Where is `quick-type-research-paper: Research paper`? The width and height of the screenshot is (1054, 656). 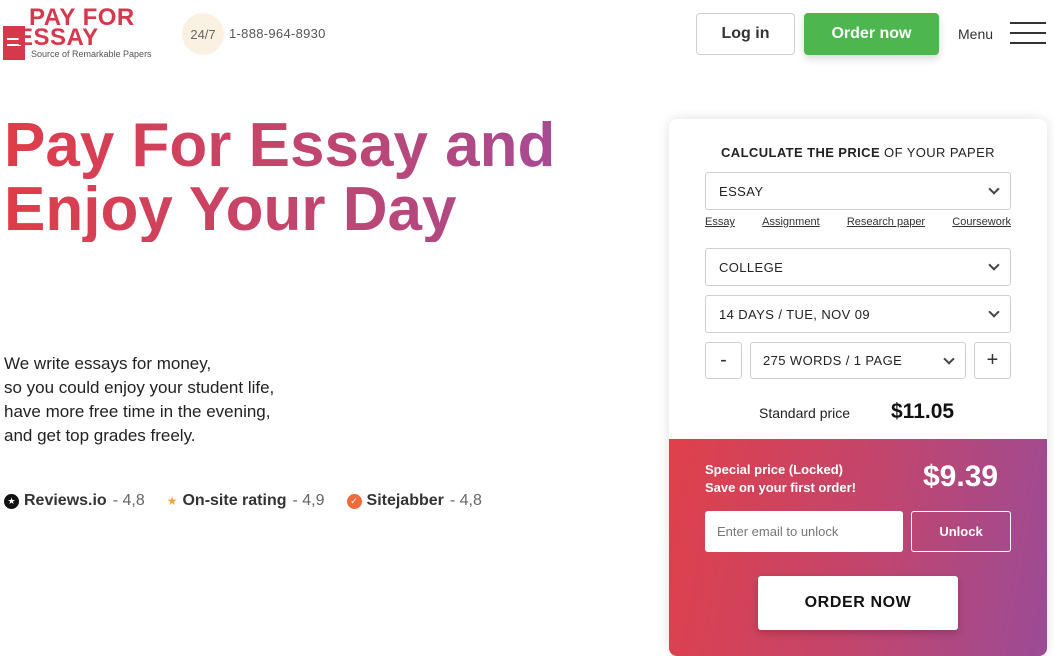
quick-type-research-paper: Research paper is located at coordinates (886, 222).